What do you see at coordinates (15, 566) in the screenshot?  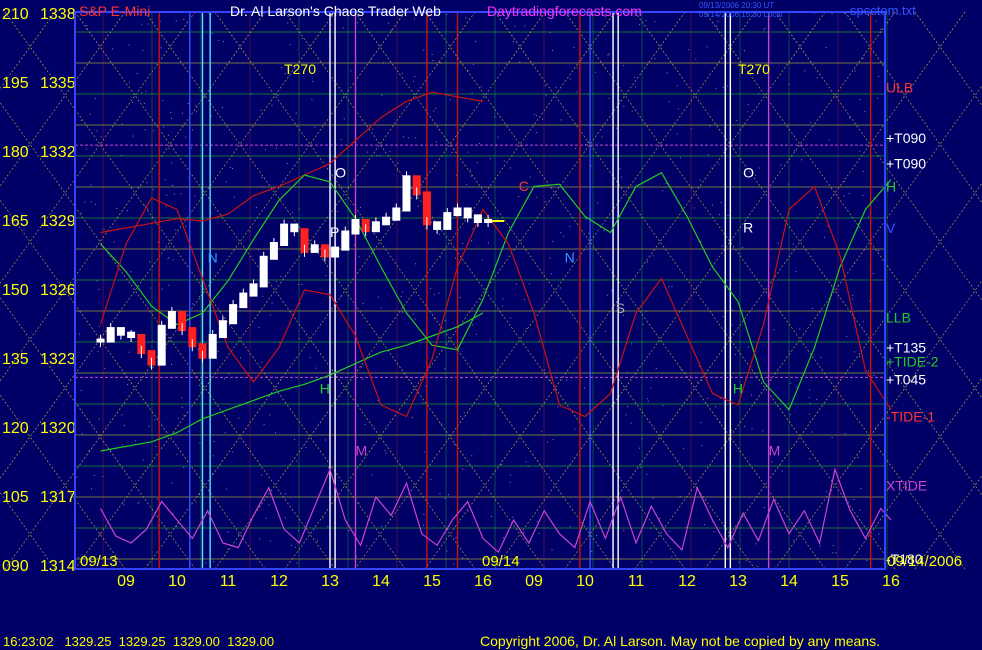 I see `y-label-left: 090` at bounding box center [15, 566].